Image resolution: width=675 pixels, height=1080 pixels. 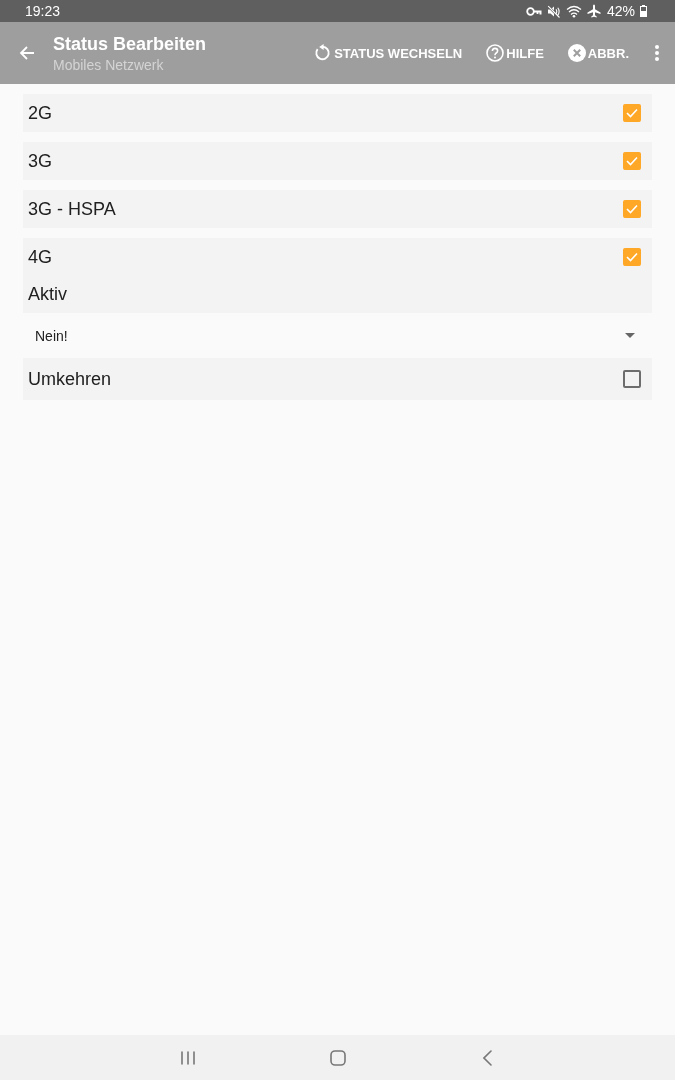 What do you see at coordinates (337, 257) in the screenshot?
I see `setting-row: 4G` at bounding box center [337, 257].